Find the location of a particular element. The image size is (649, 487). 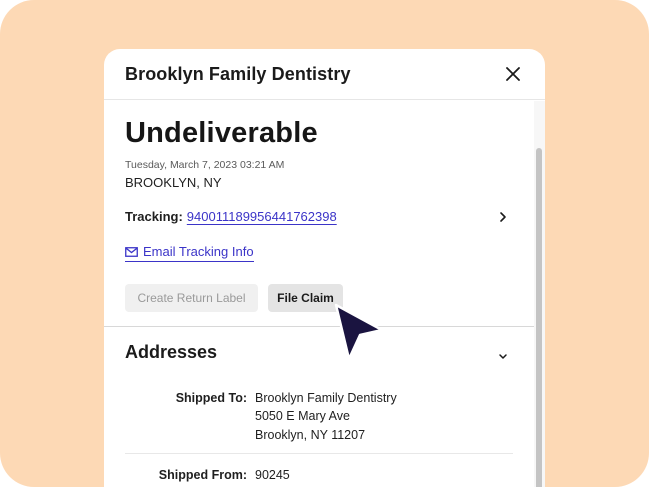

tracking-details-button is located at coordinates (503, 216).